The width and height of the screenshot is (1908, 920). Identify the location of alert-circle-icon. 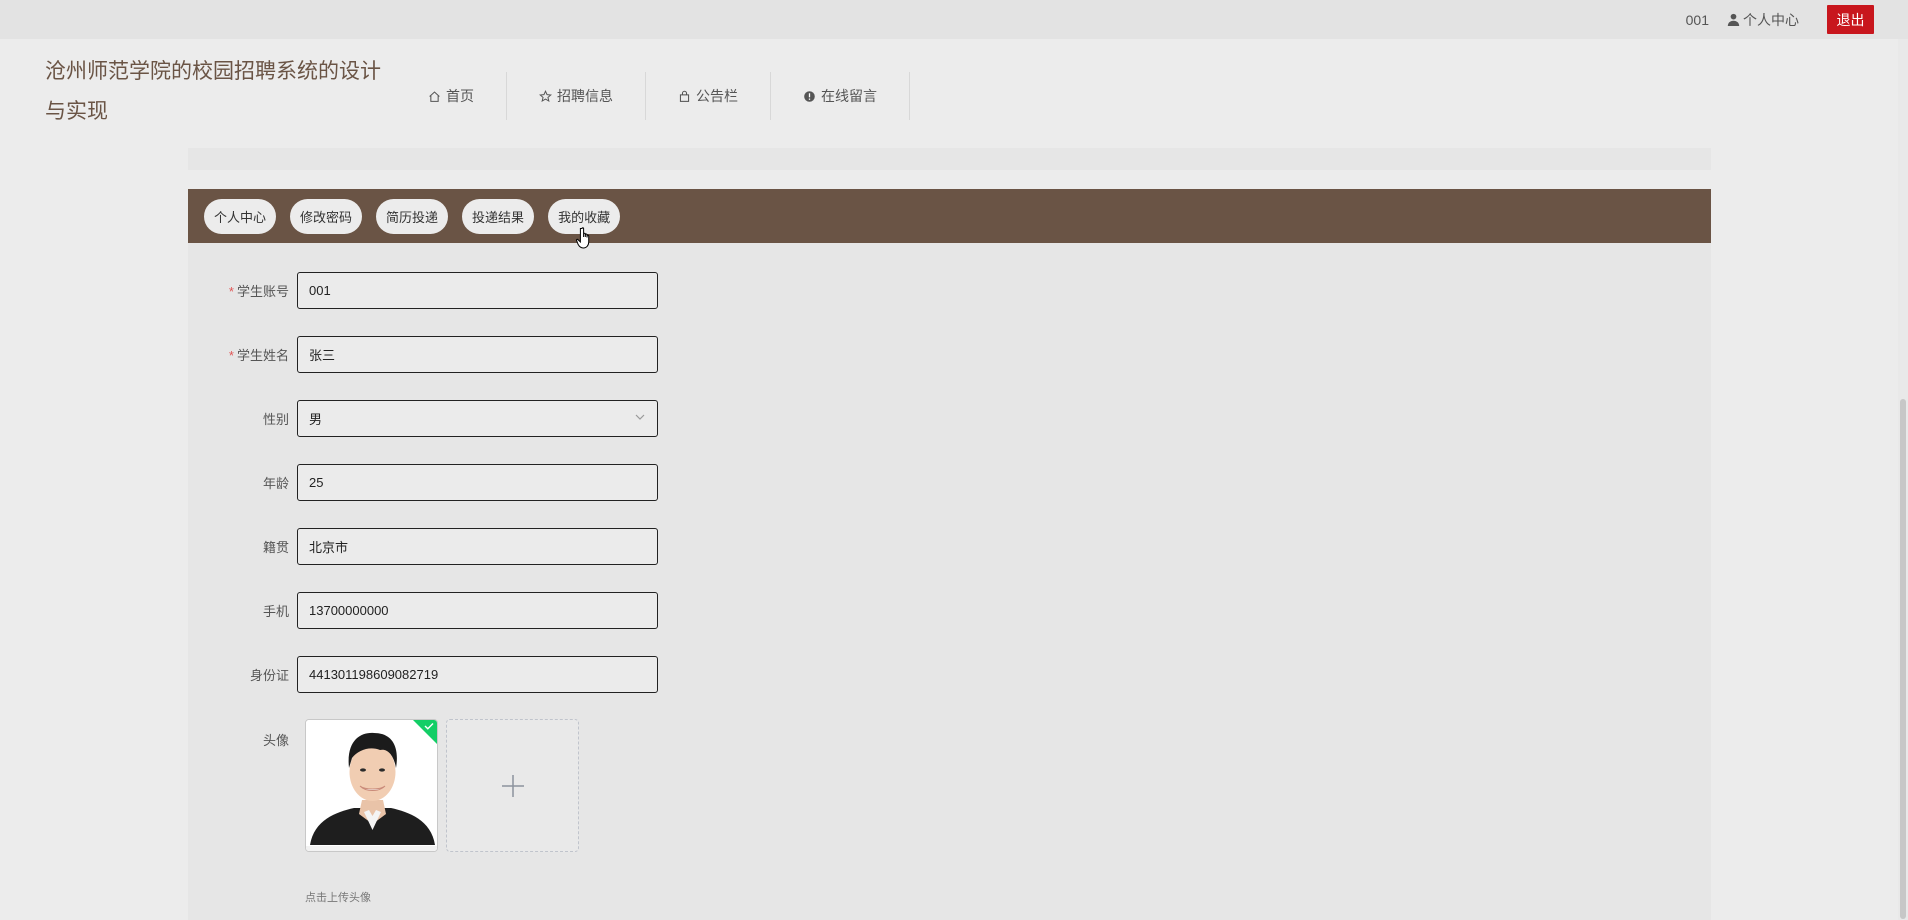
(809, 96).